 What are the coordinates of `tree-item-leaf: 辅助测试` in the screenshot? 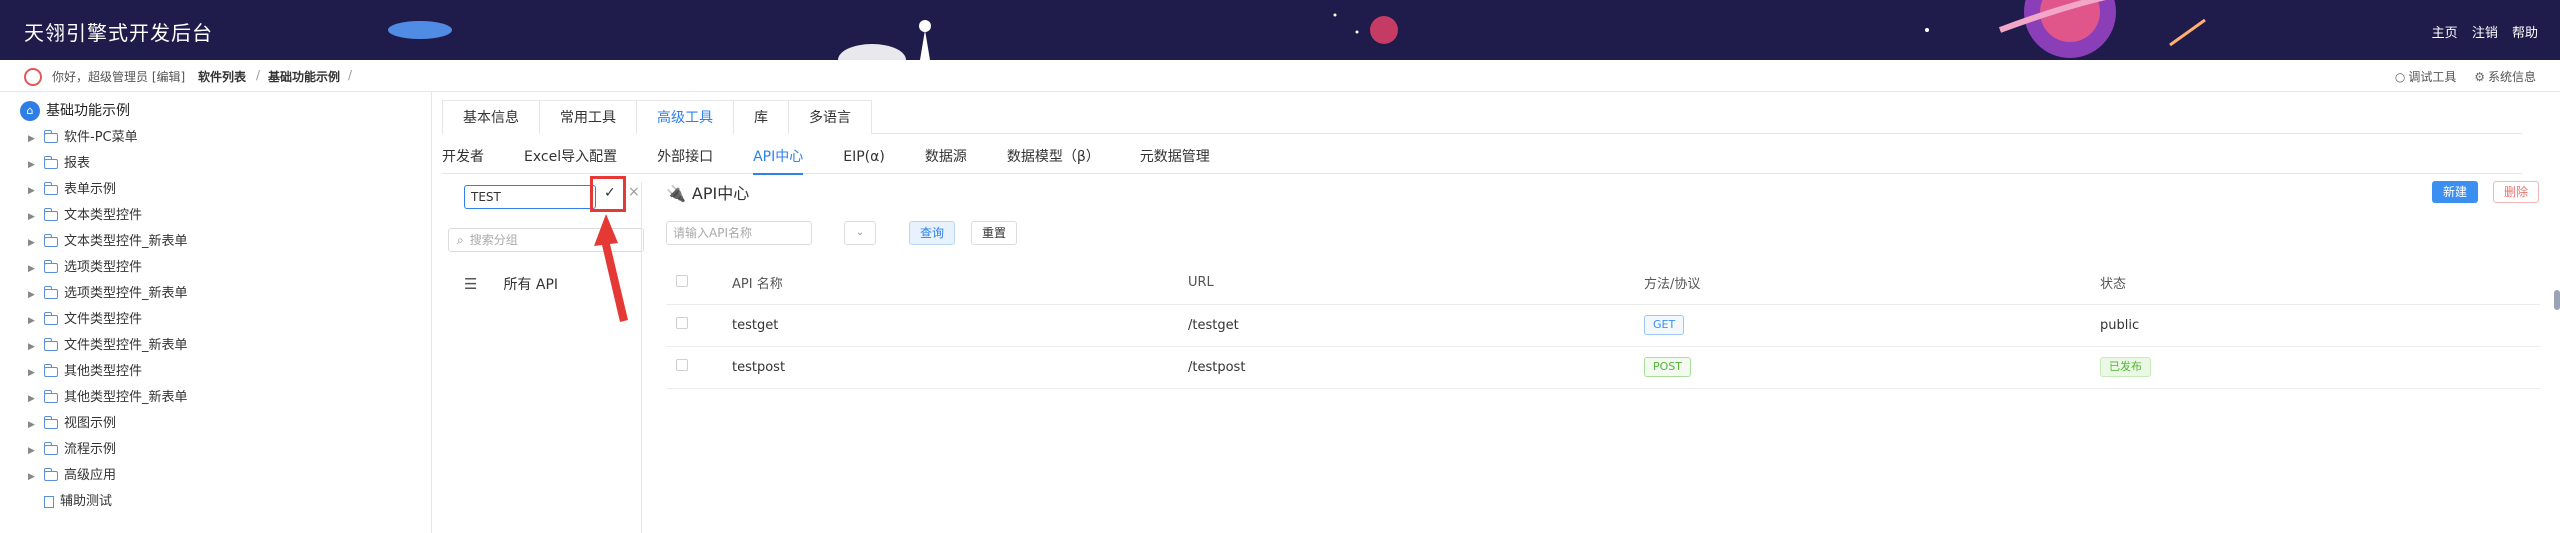 It's located at (70, 500).